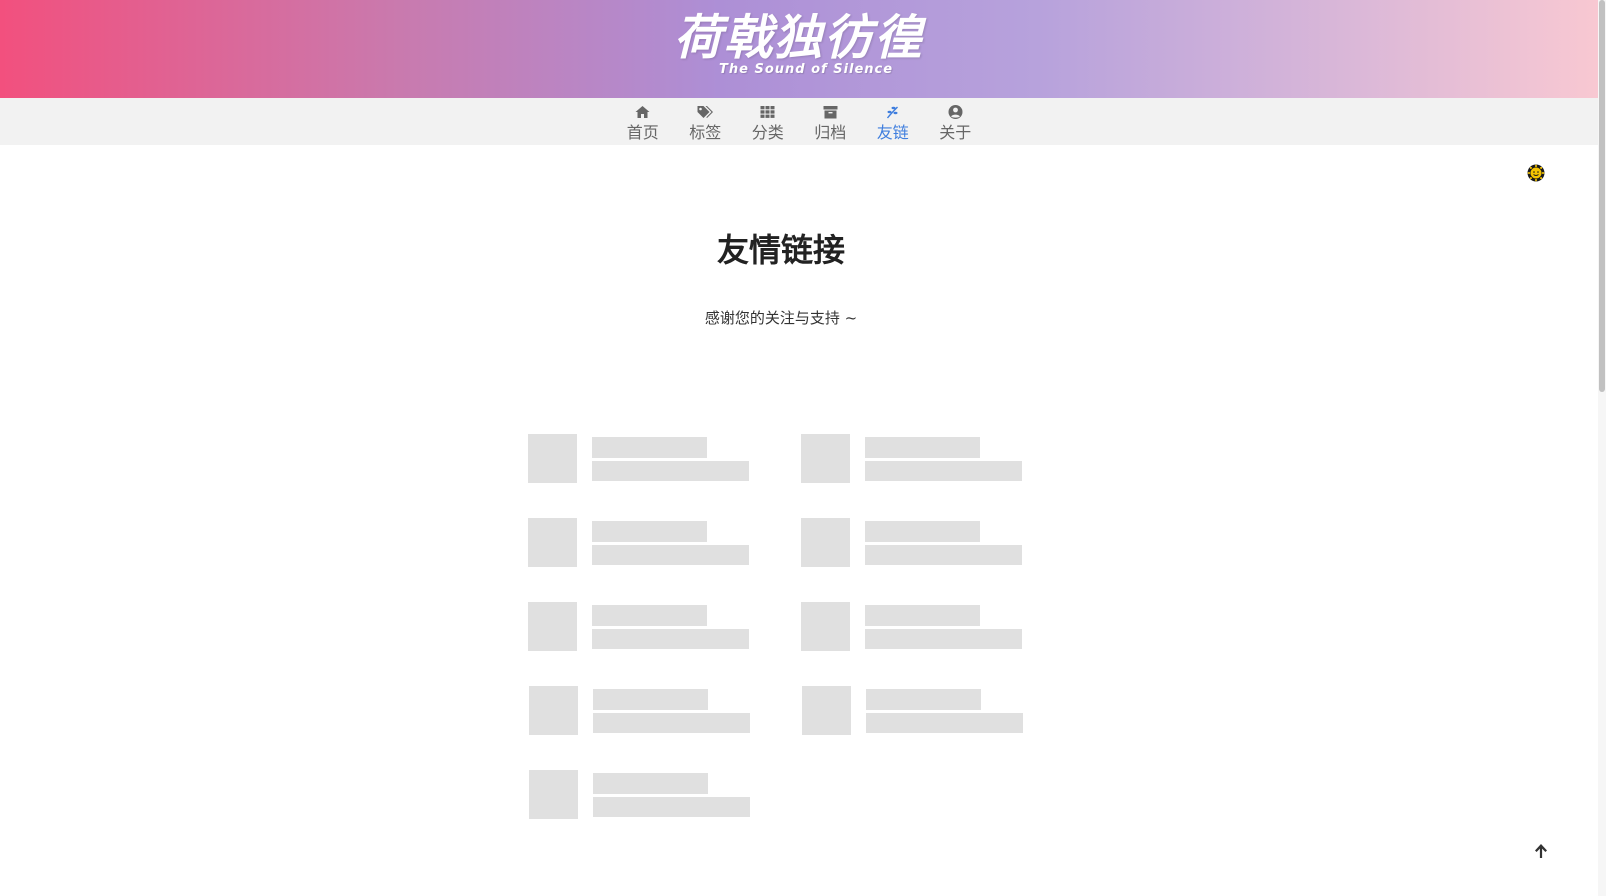 The width and height of the screenshot is (1606, 896). What do you see at coordinates (830, 132) in the screenshot?
I see `nav-label-archives: 归档` at bounding box center [830, 132].